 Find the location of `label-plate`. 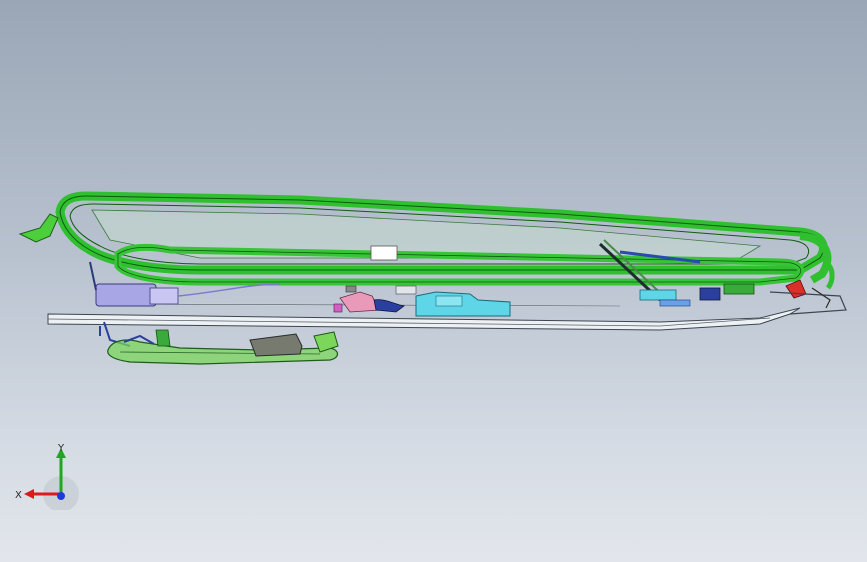

label-plate is located at coordinates (384, 253).